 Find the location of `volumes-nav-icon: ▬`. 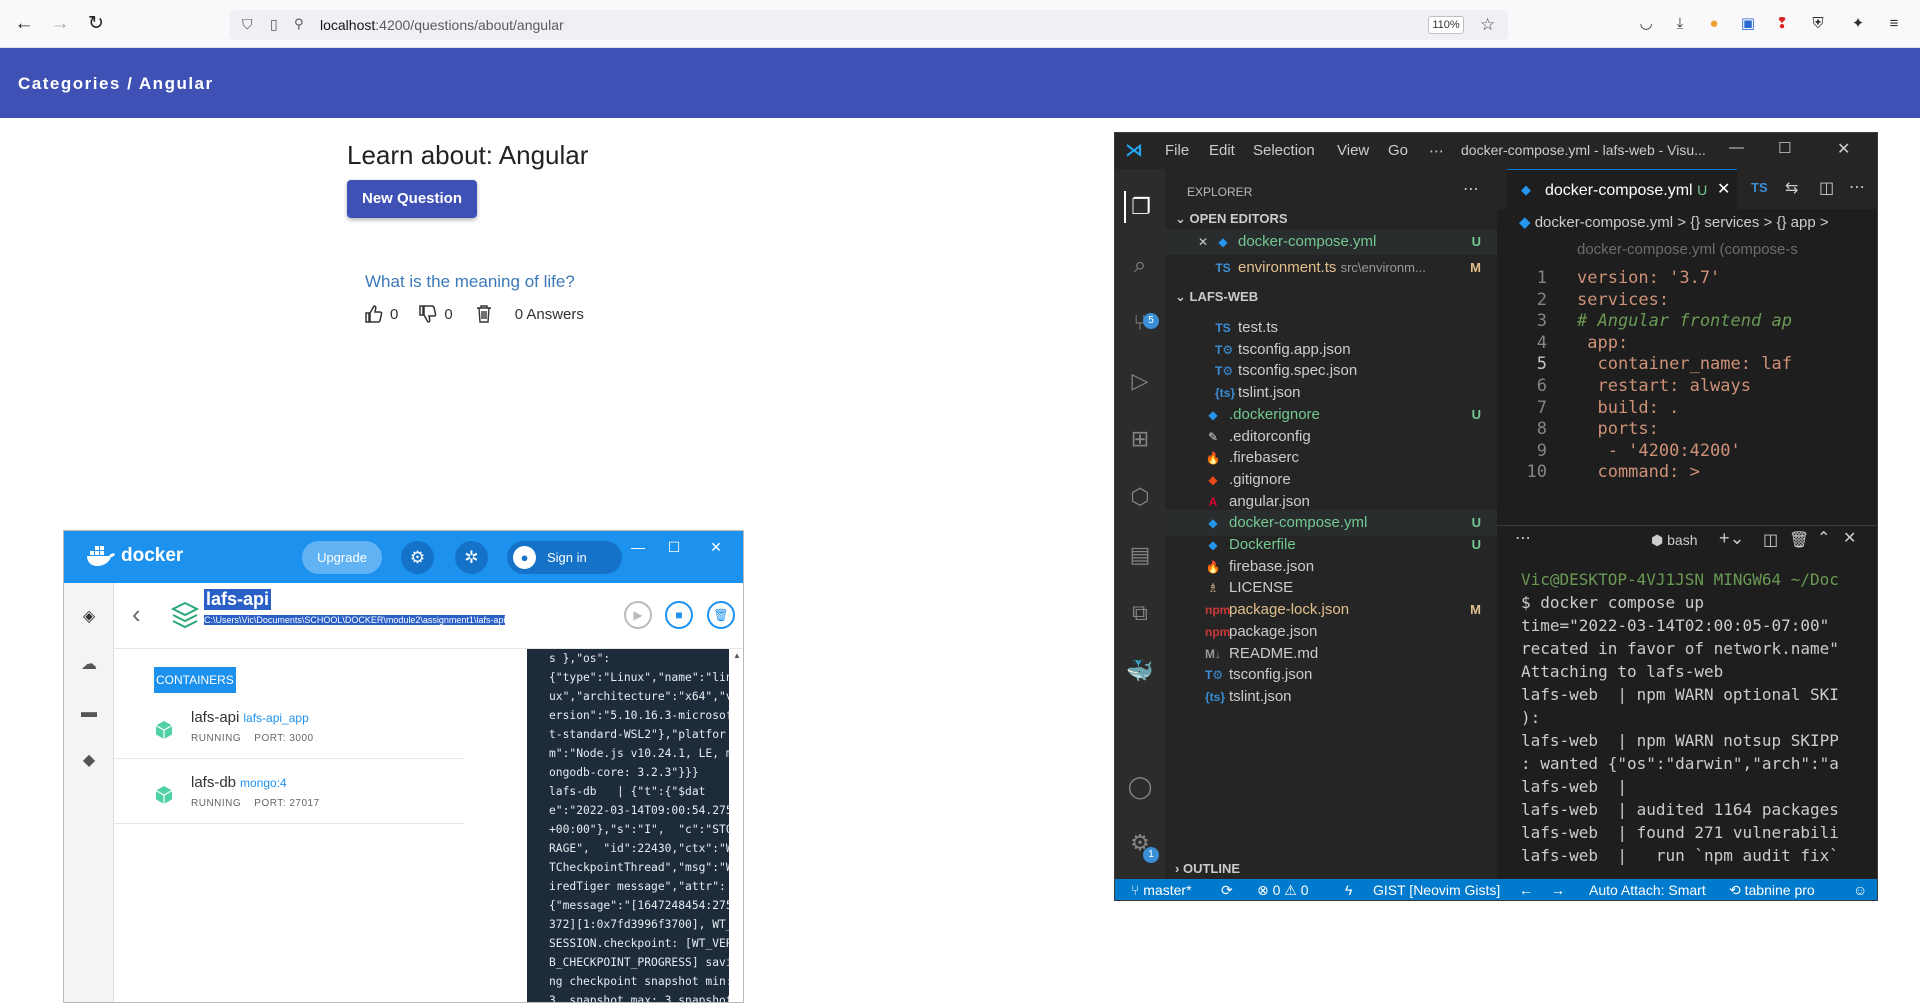

volumes-nav-icon: ▬ is located at coordinates (89, 713).